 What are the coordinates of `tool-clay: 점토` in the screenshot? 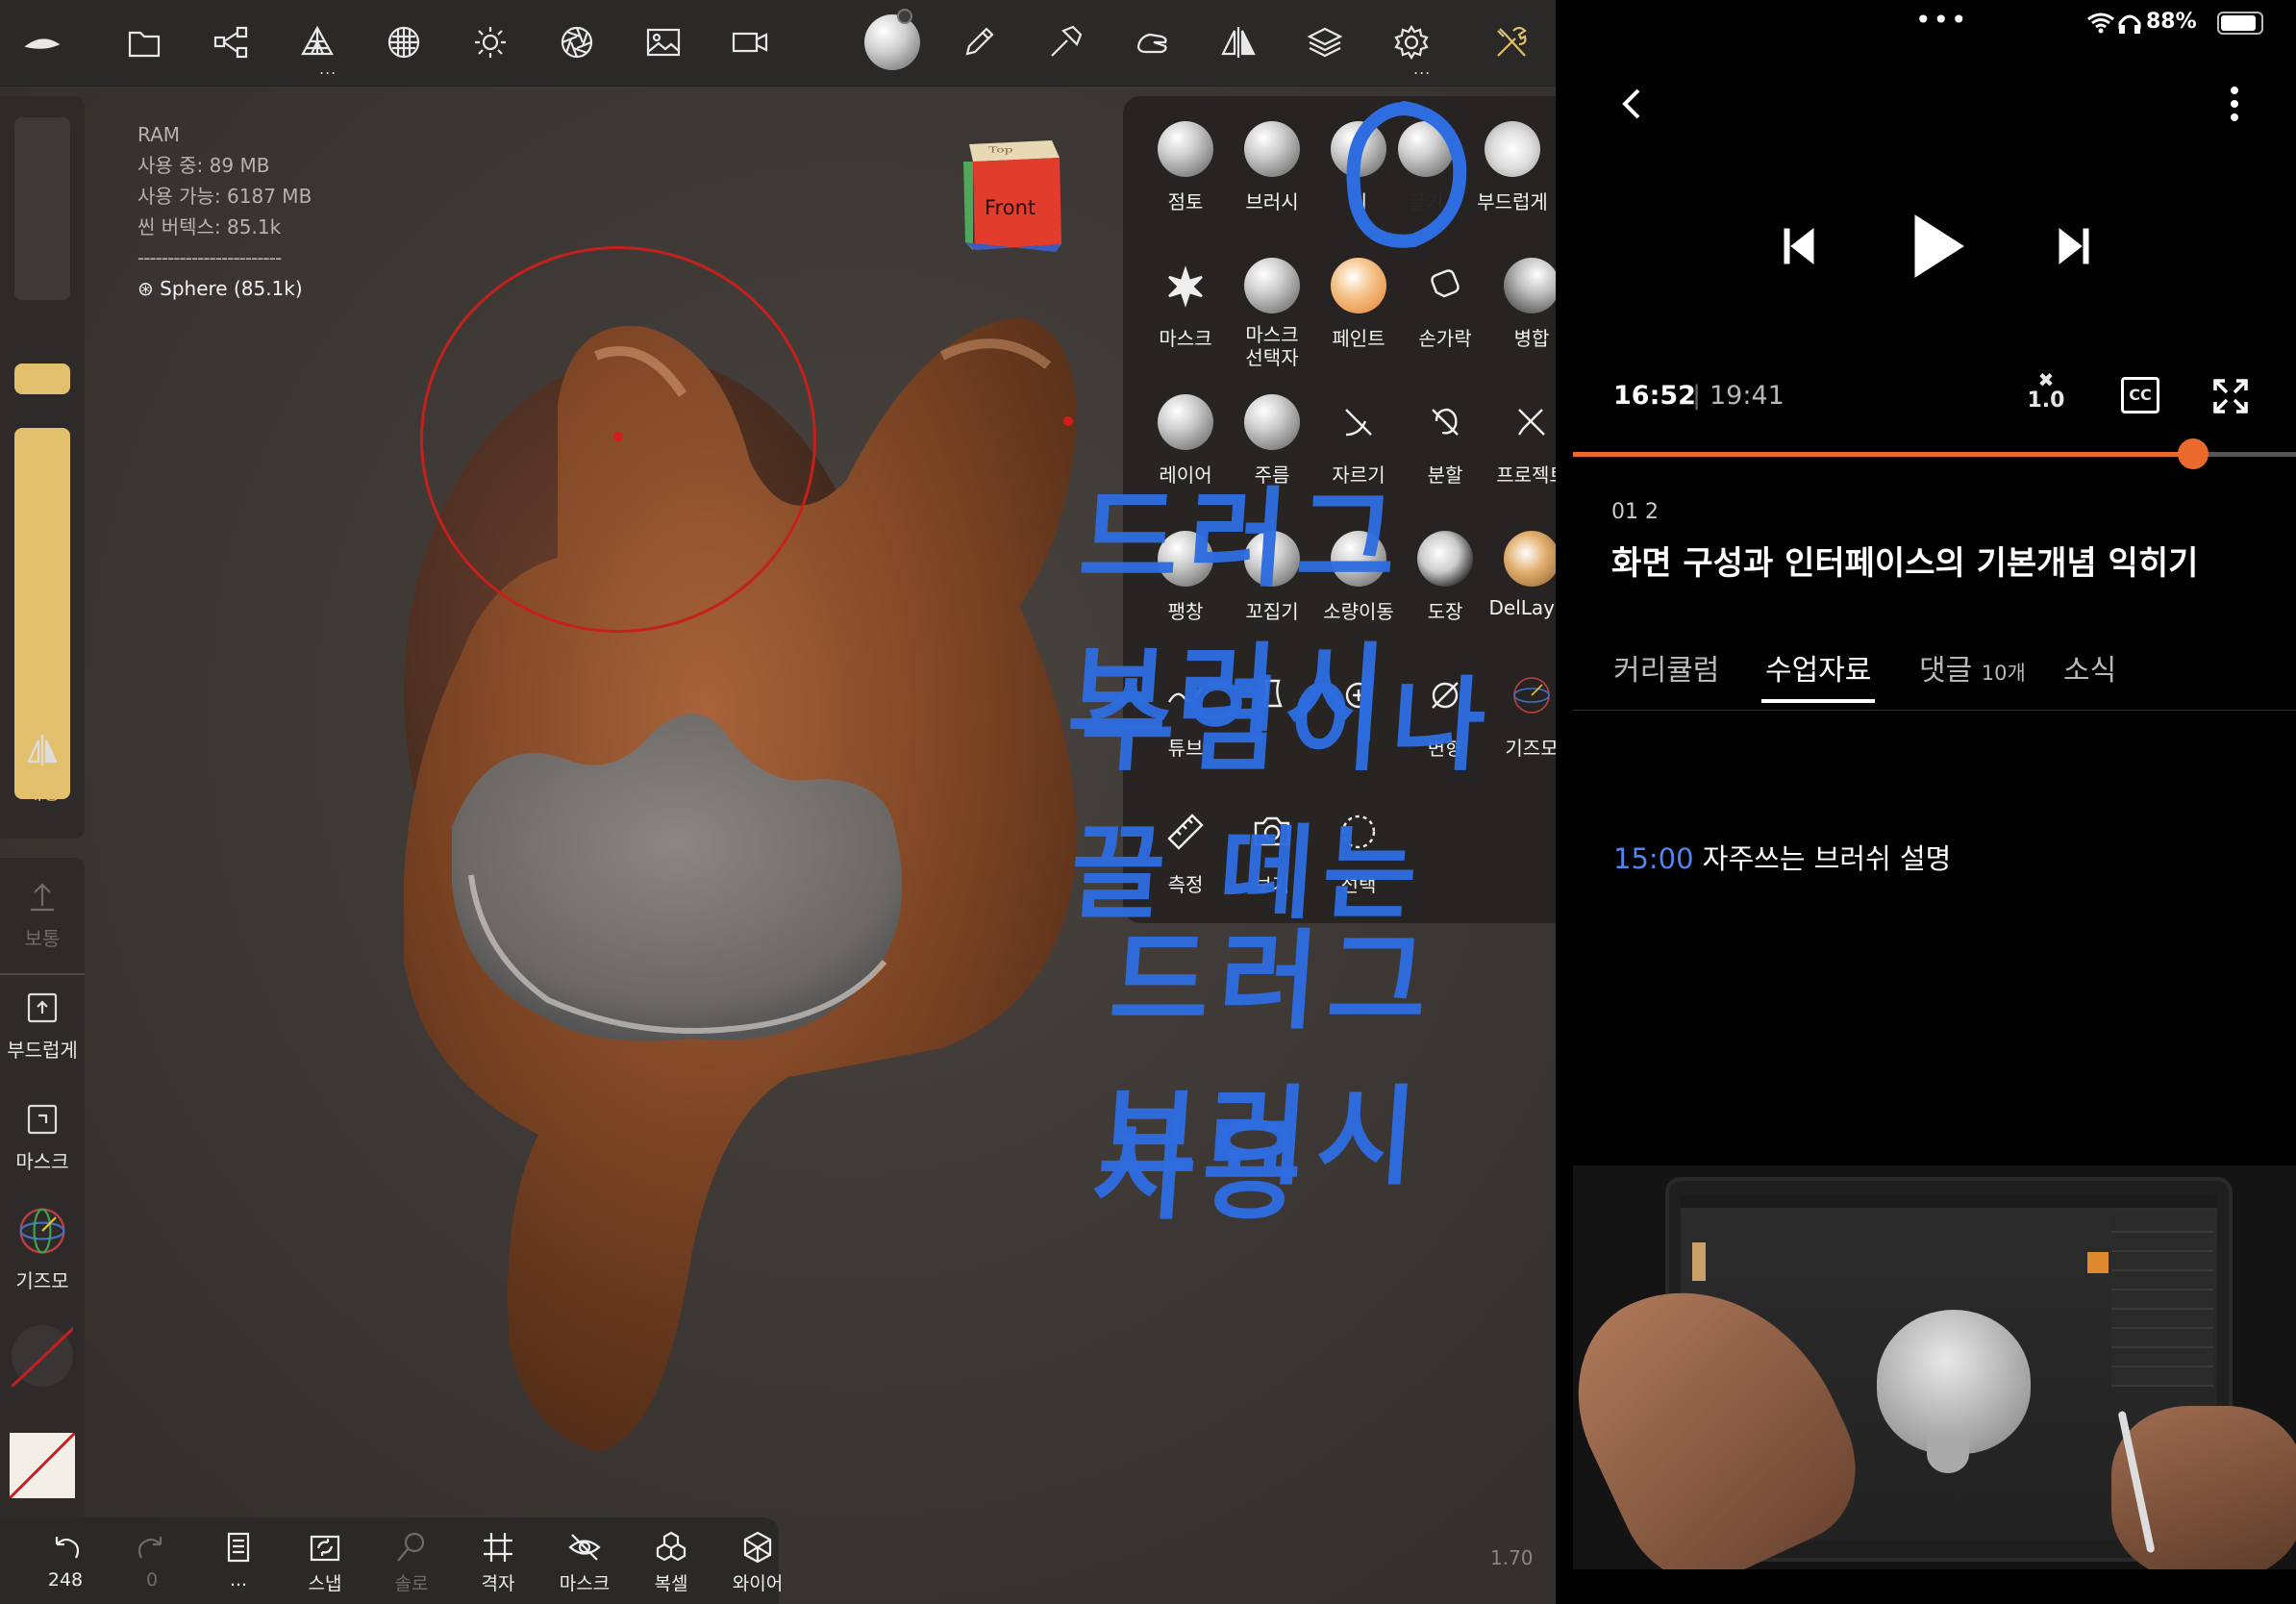 It's located at (1185, 167).